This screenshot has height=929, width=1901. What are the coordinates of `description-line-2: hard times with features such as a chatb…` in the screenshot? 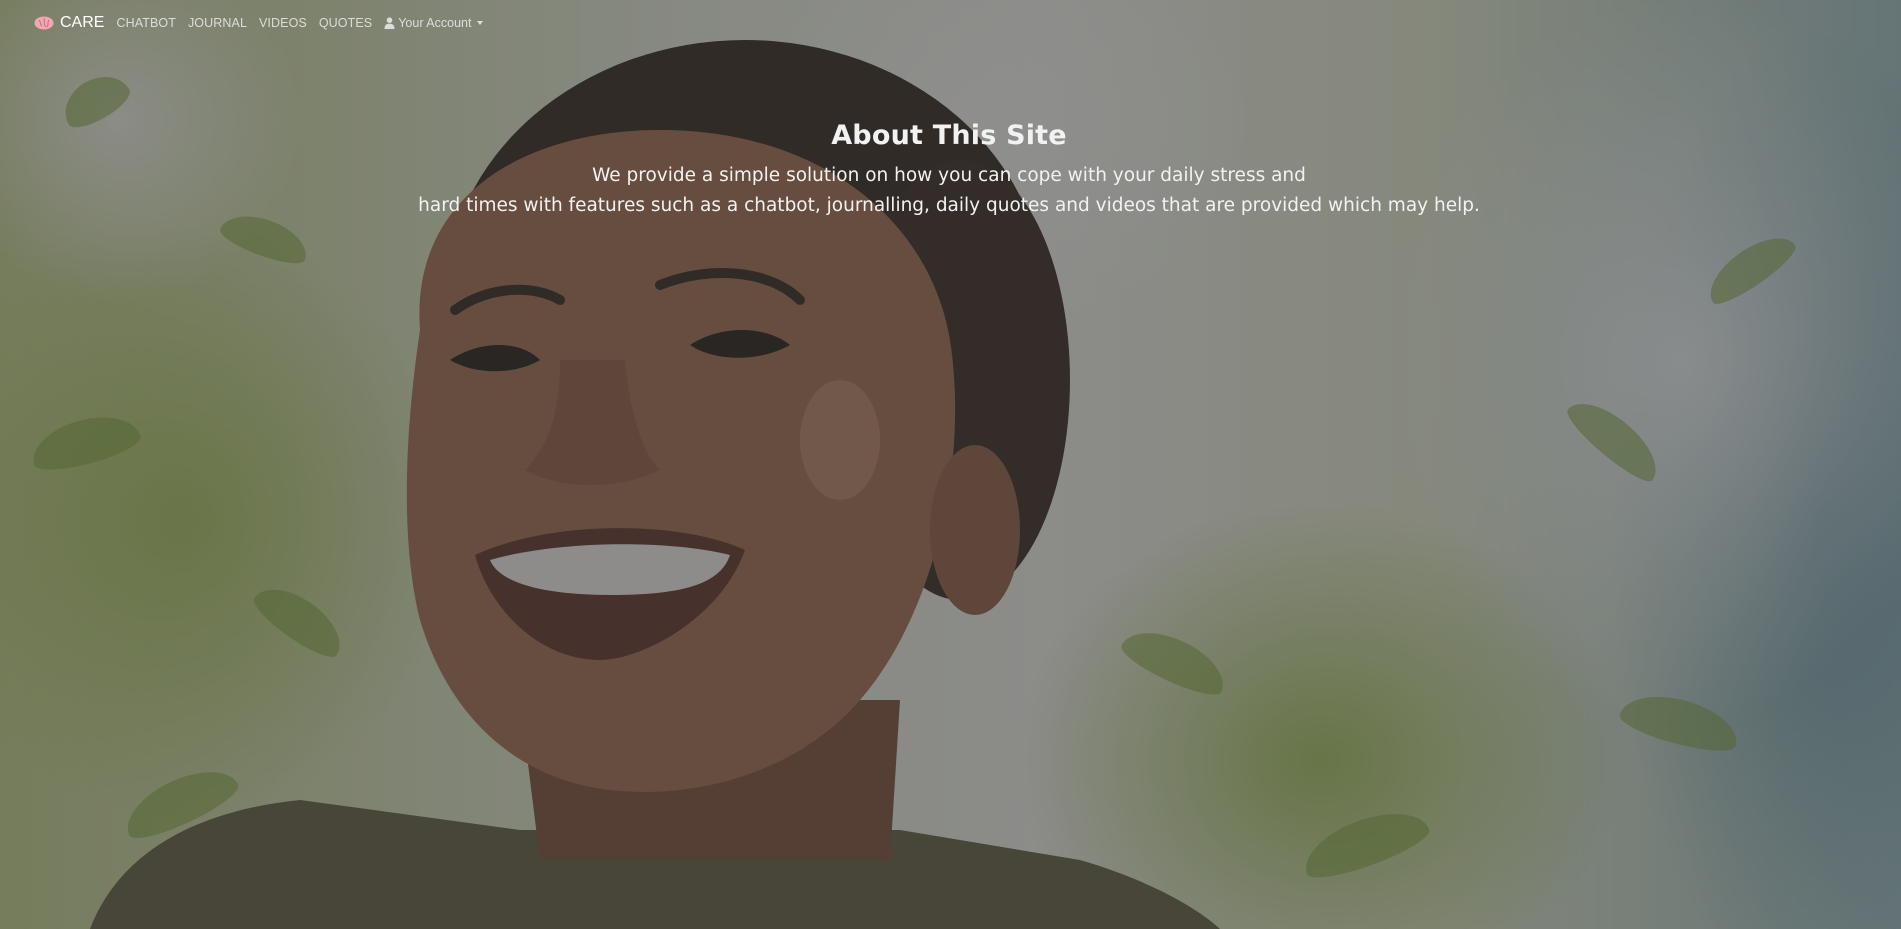 It's located at (949, 205).